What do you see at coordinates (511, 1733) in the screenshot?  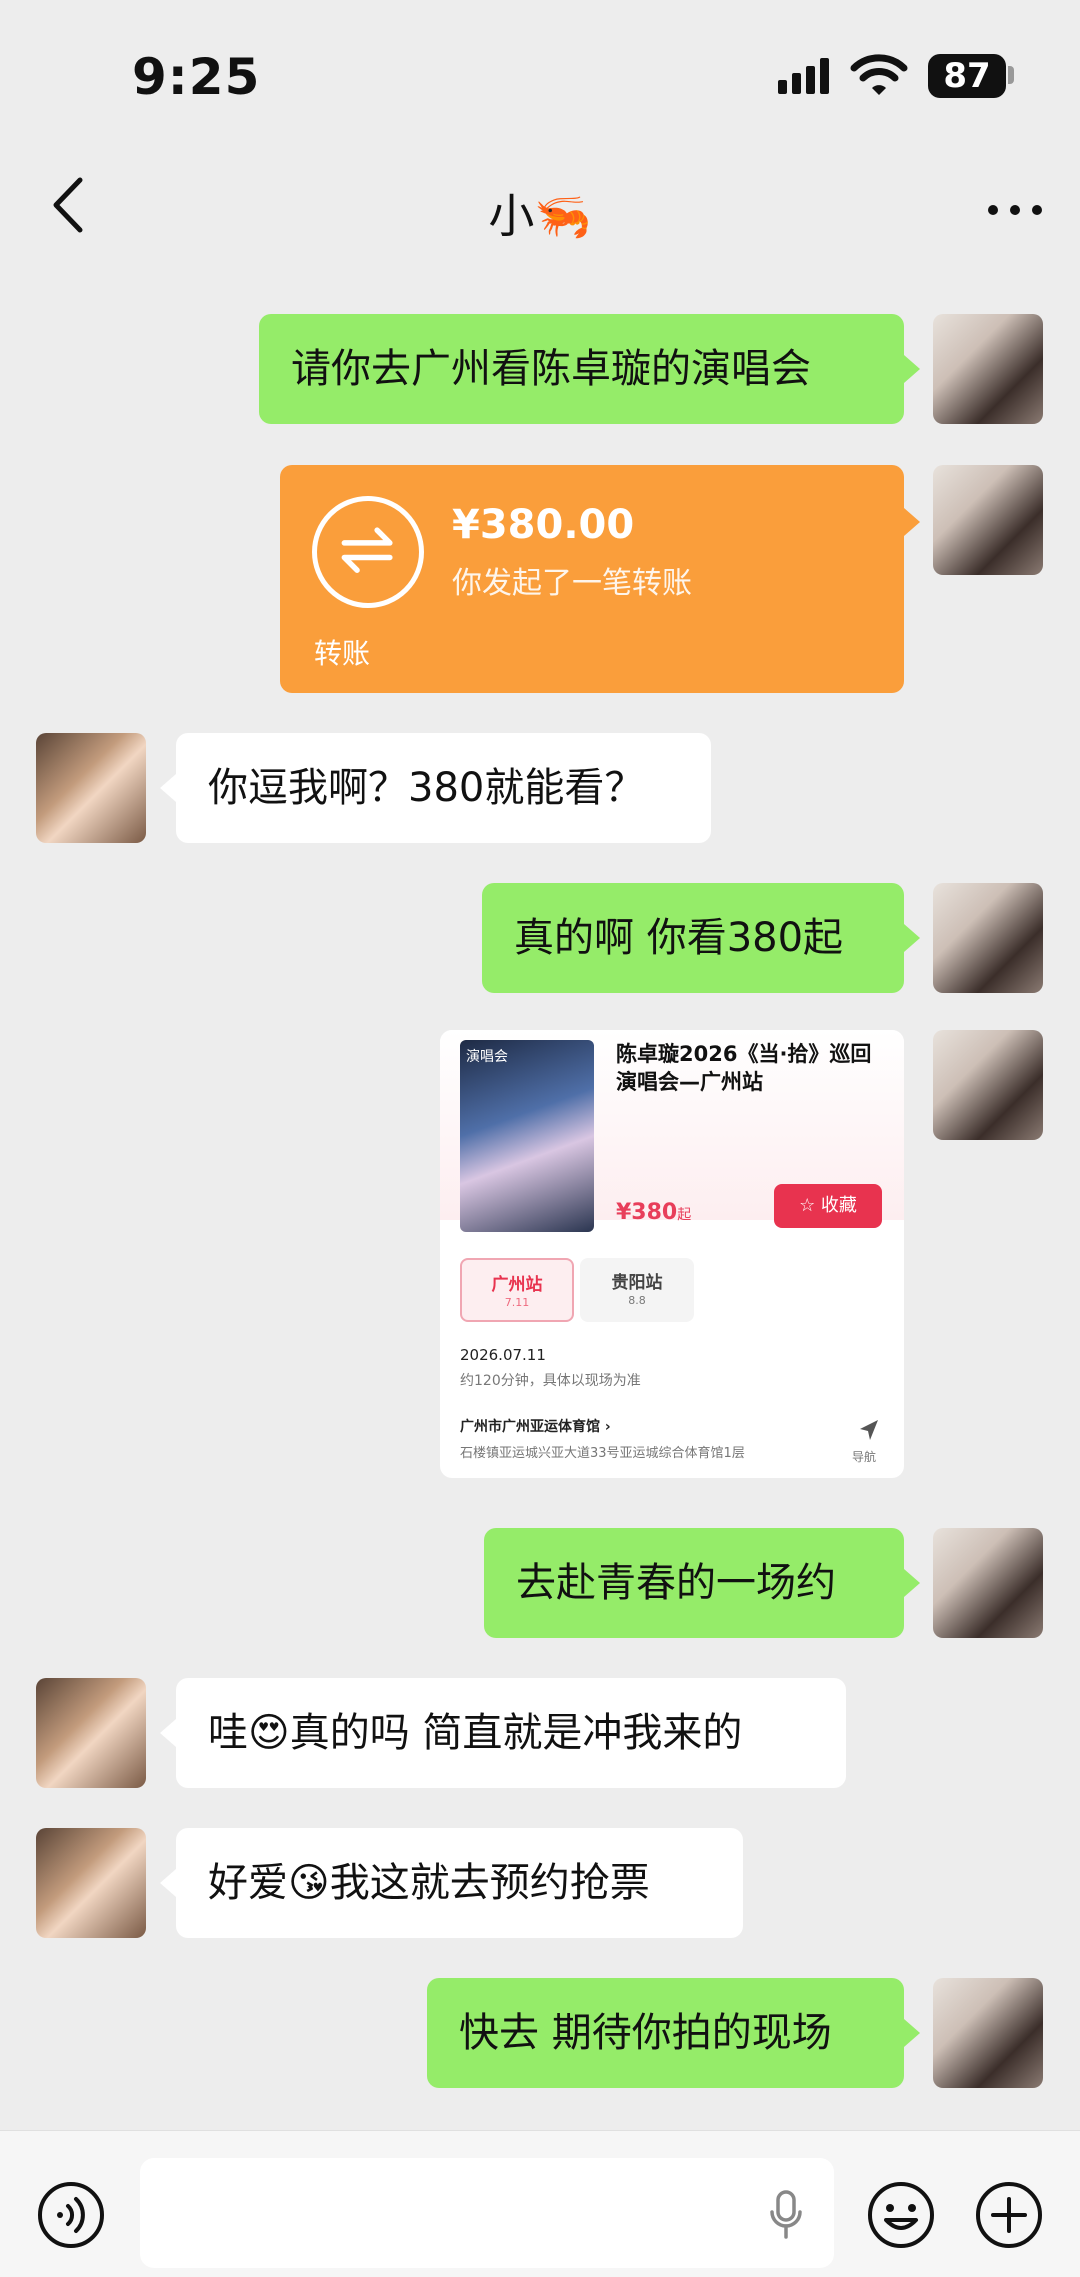 I see `message-bubble-other: 哇😍真的吗 简直就是冲我来的` at bounding box center [511, 1733].